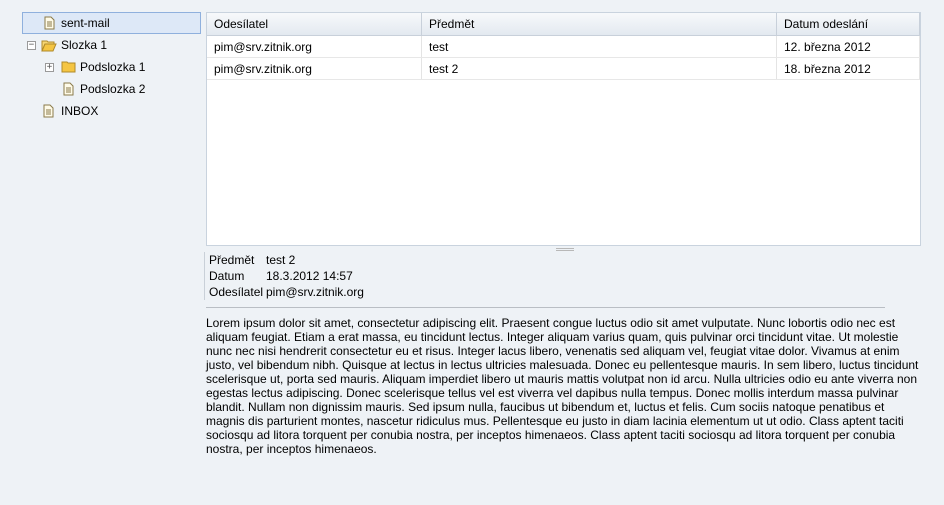  What do you see at coordinates (227, 276) in the screenshot?
I see `meta-date-label: Datum` at bounding box center [227, 276].